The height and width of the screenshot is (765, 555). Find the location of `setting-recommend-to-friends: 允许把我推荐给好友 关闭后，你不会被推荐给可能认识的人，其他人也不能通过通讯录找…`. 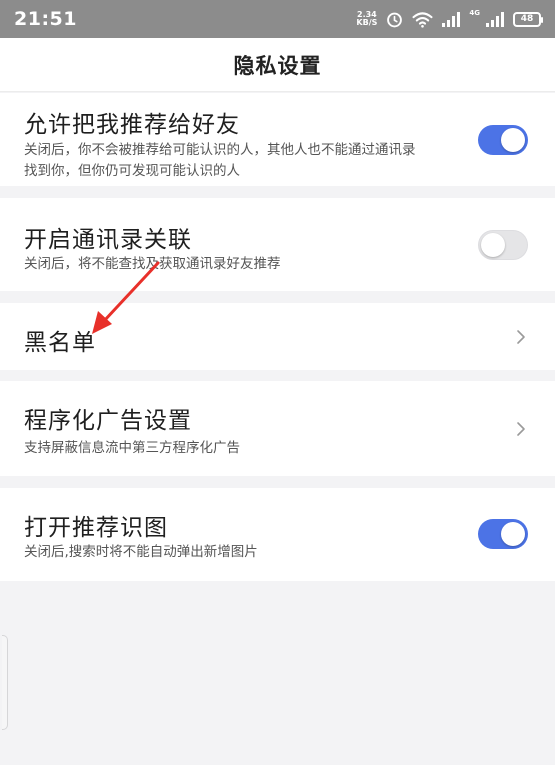

setting-recommend-to-friends: 允许把我推荐给好友 关闭后，你不会被推荐给可能认识的人，其他人也不能通过通讯录找… is located at coordinates (277, 139).